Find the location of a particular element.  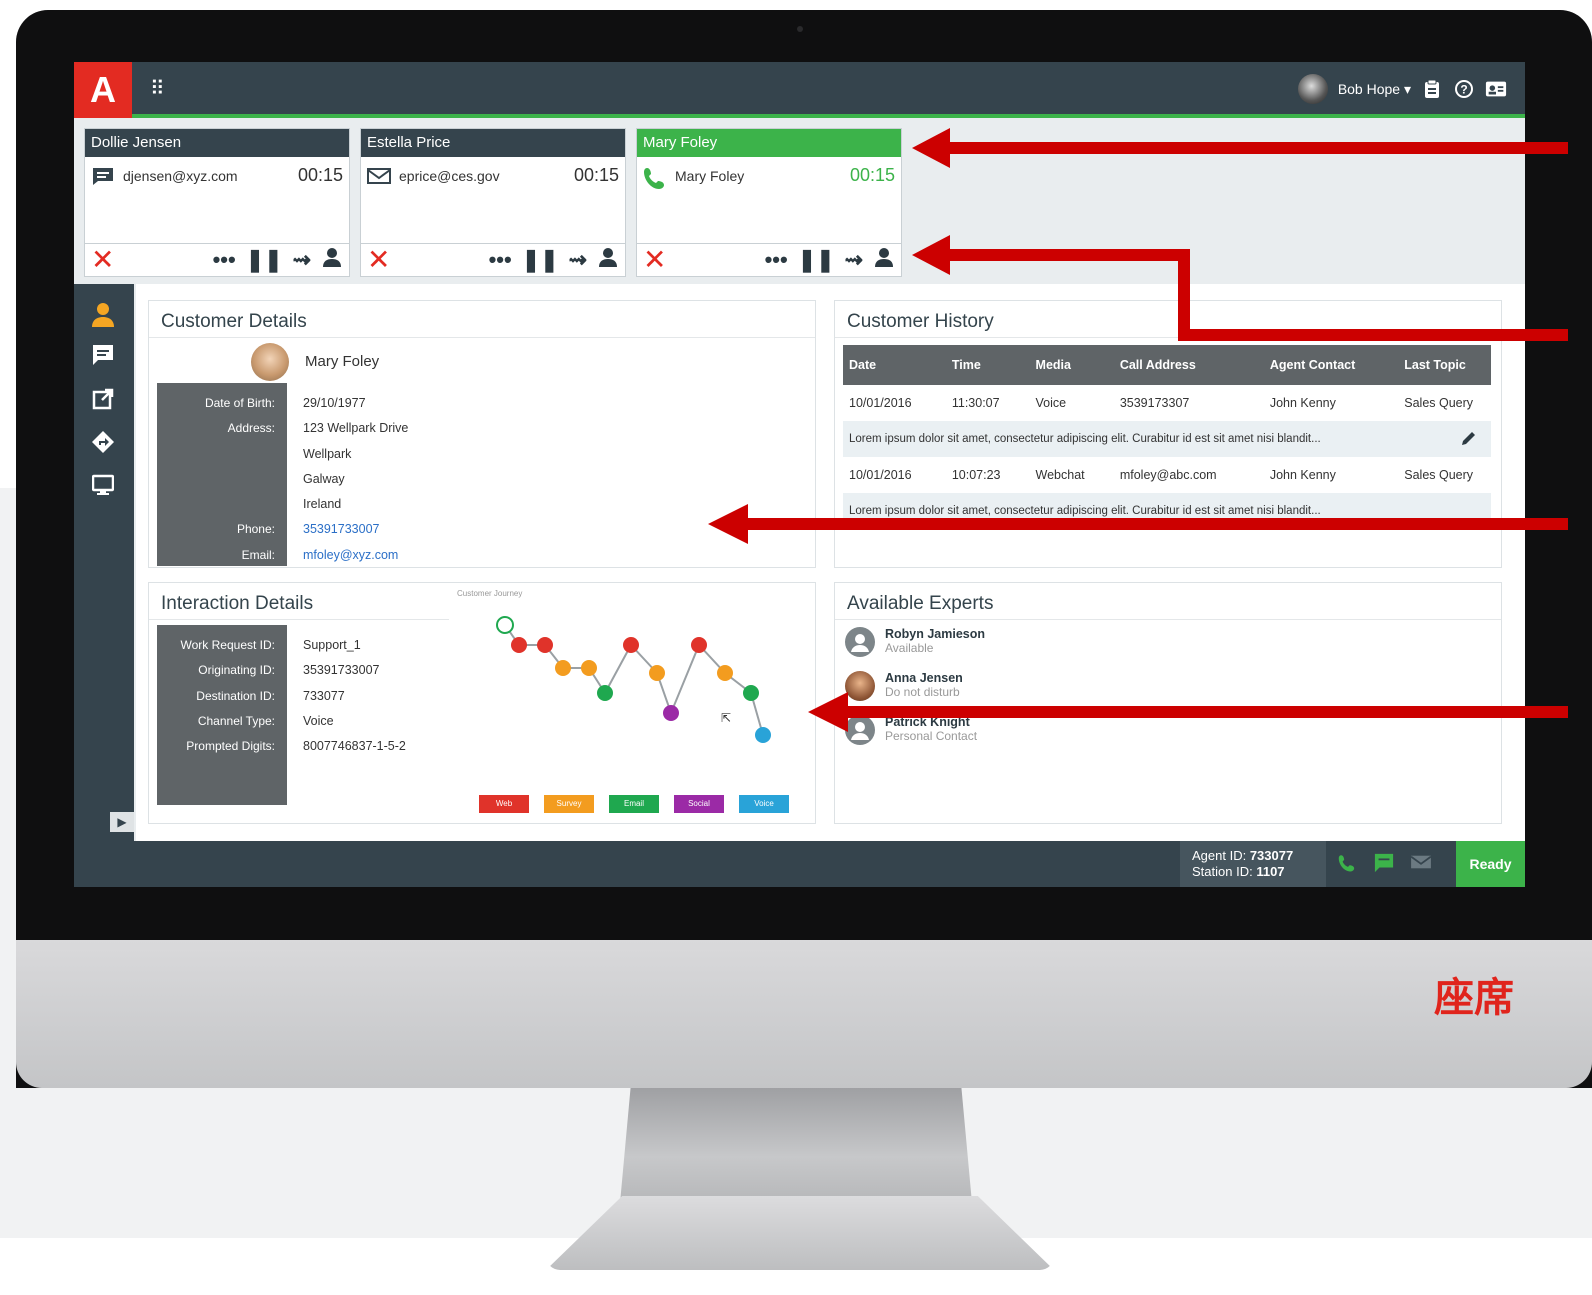

customer-icon is located at coordinates (103, 315).